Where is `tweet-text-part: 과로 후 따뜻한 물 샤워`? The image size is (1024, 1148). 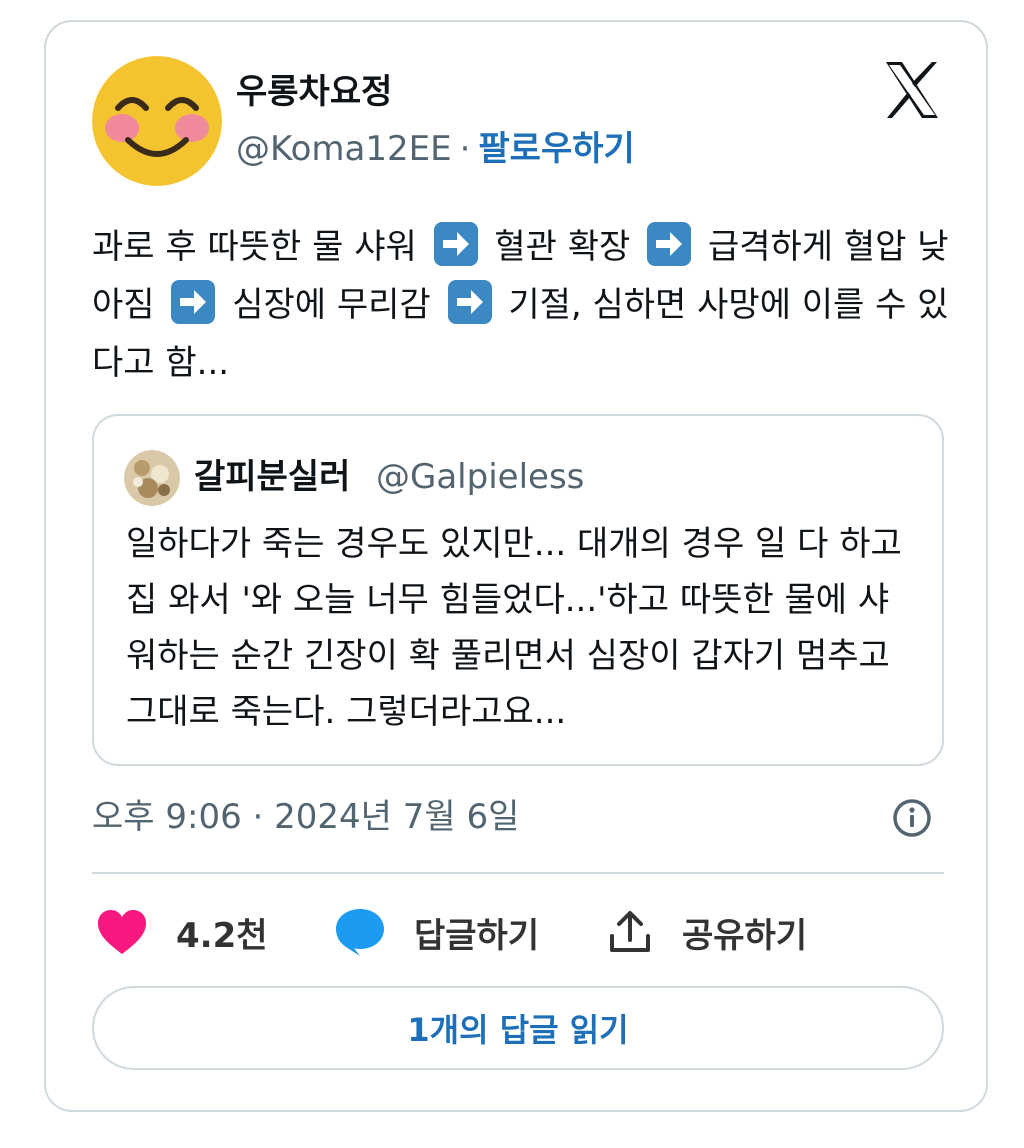 tweet-text-part: 과로 후 따뜻한 물 샤워 is located at coordinates (254, 247).